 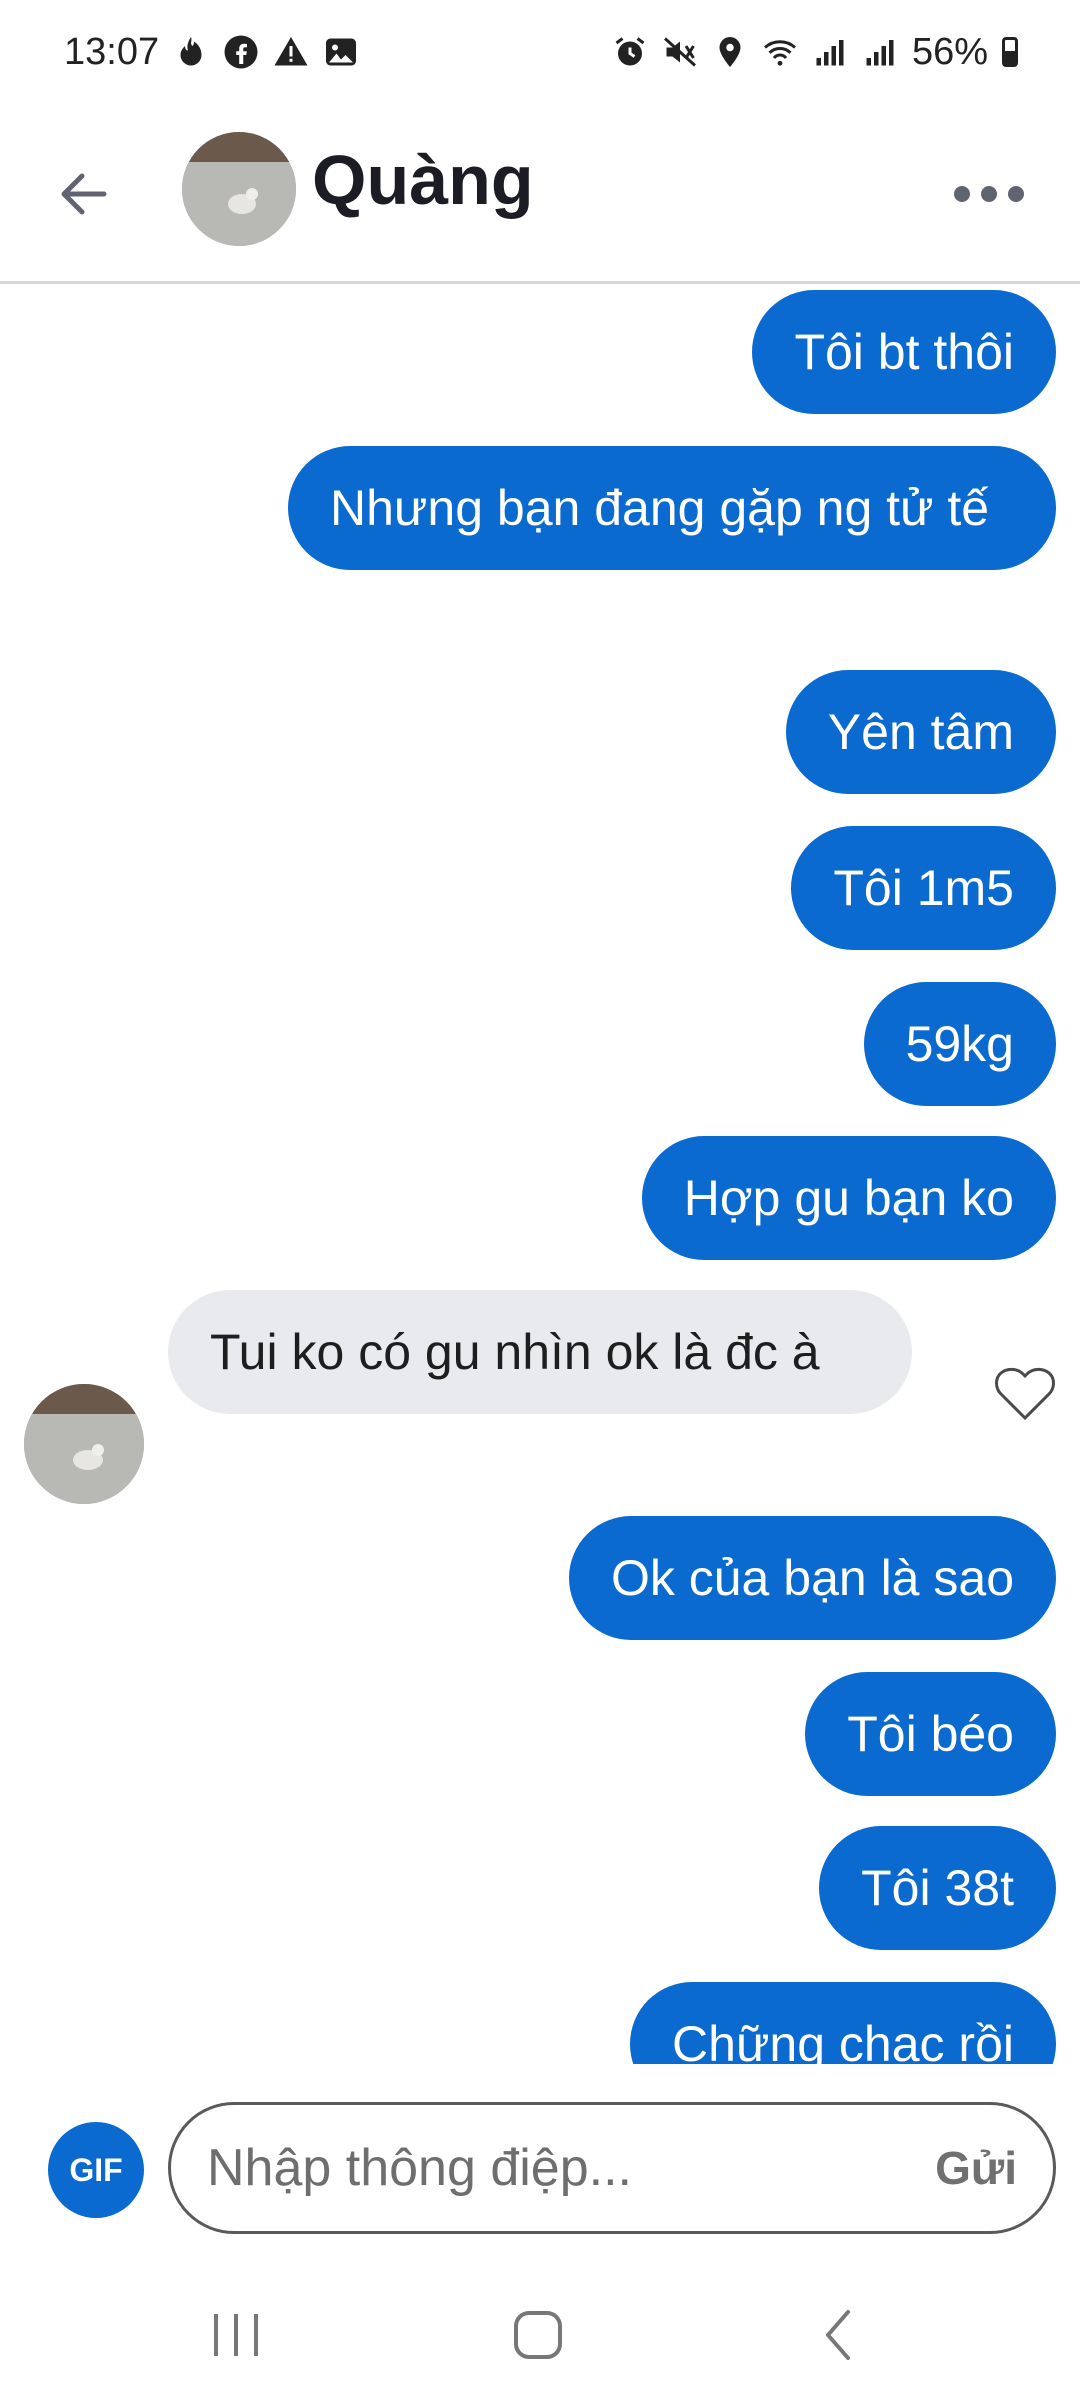 I want to click on battery-icon, so click(x=1010, y=52).